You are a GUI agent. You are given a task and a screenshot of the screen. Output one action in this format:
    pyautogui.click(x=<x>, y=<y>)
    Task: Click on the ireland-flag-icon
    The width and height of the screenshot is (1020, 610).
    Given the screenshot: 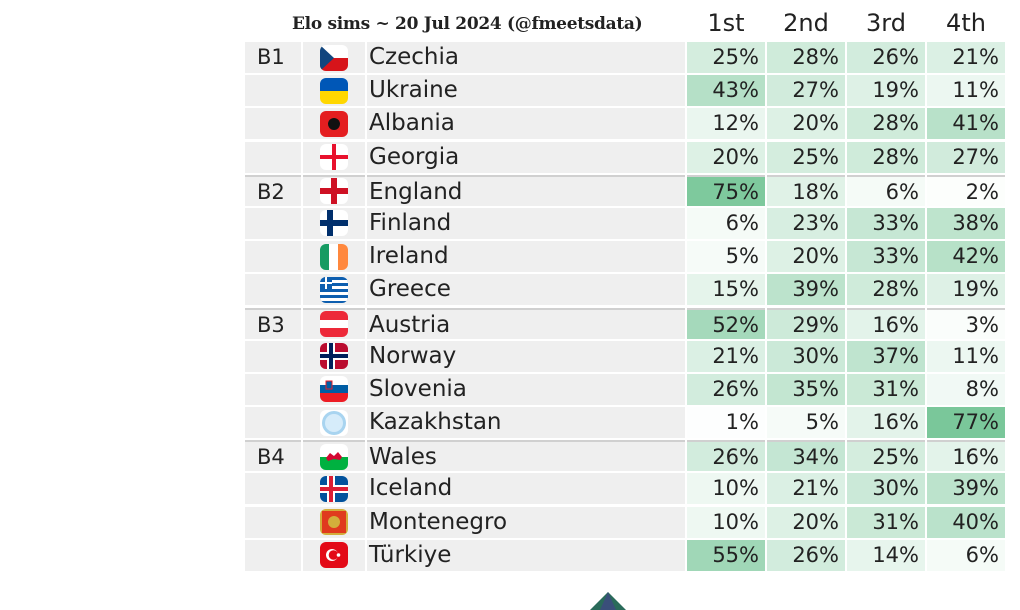 What is the action you would take?
    pyautogui.click(x=334, y=256)
    